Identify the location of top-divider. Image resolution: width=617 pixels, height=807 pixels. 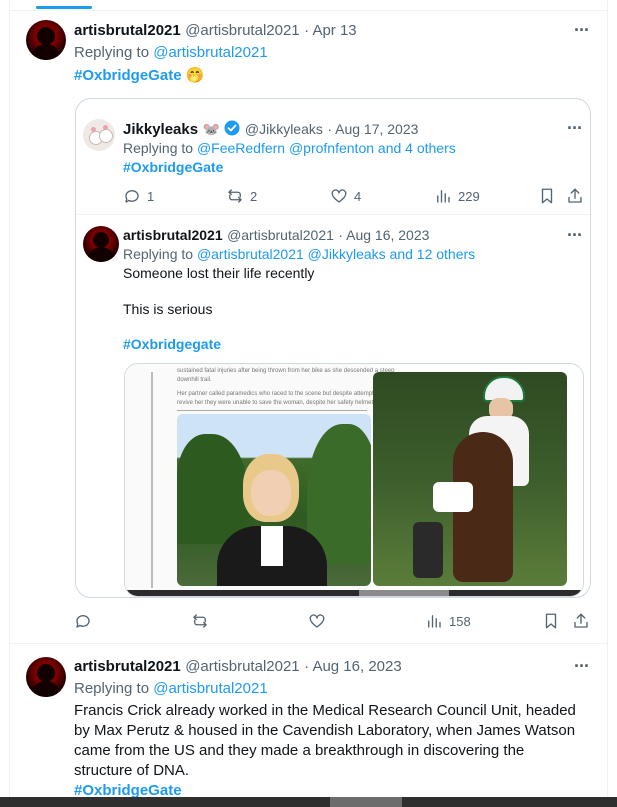
(308, 10).